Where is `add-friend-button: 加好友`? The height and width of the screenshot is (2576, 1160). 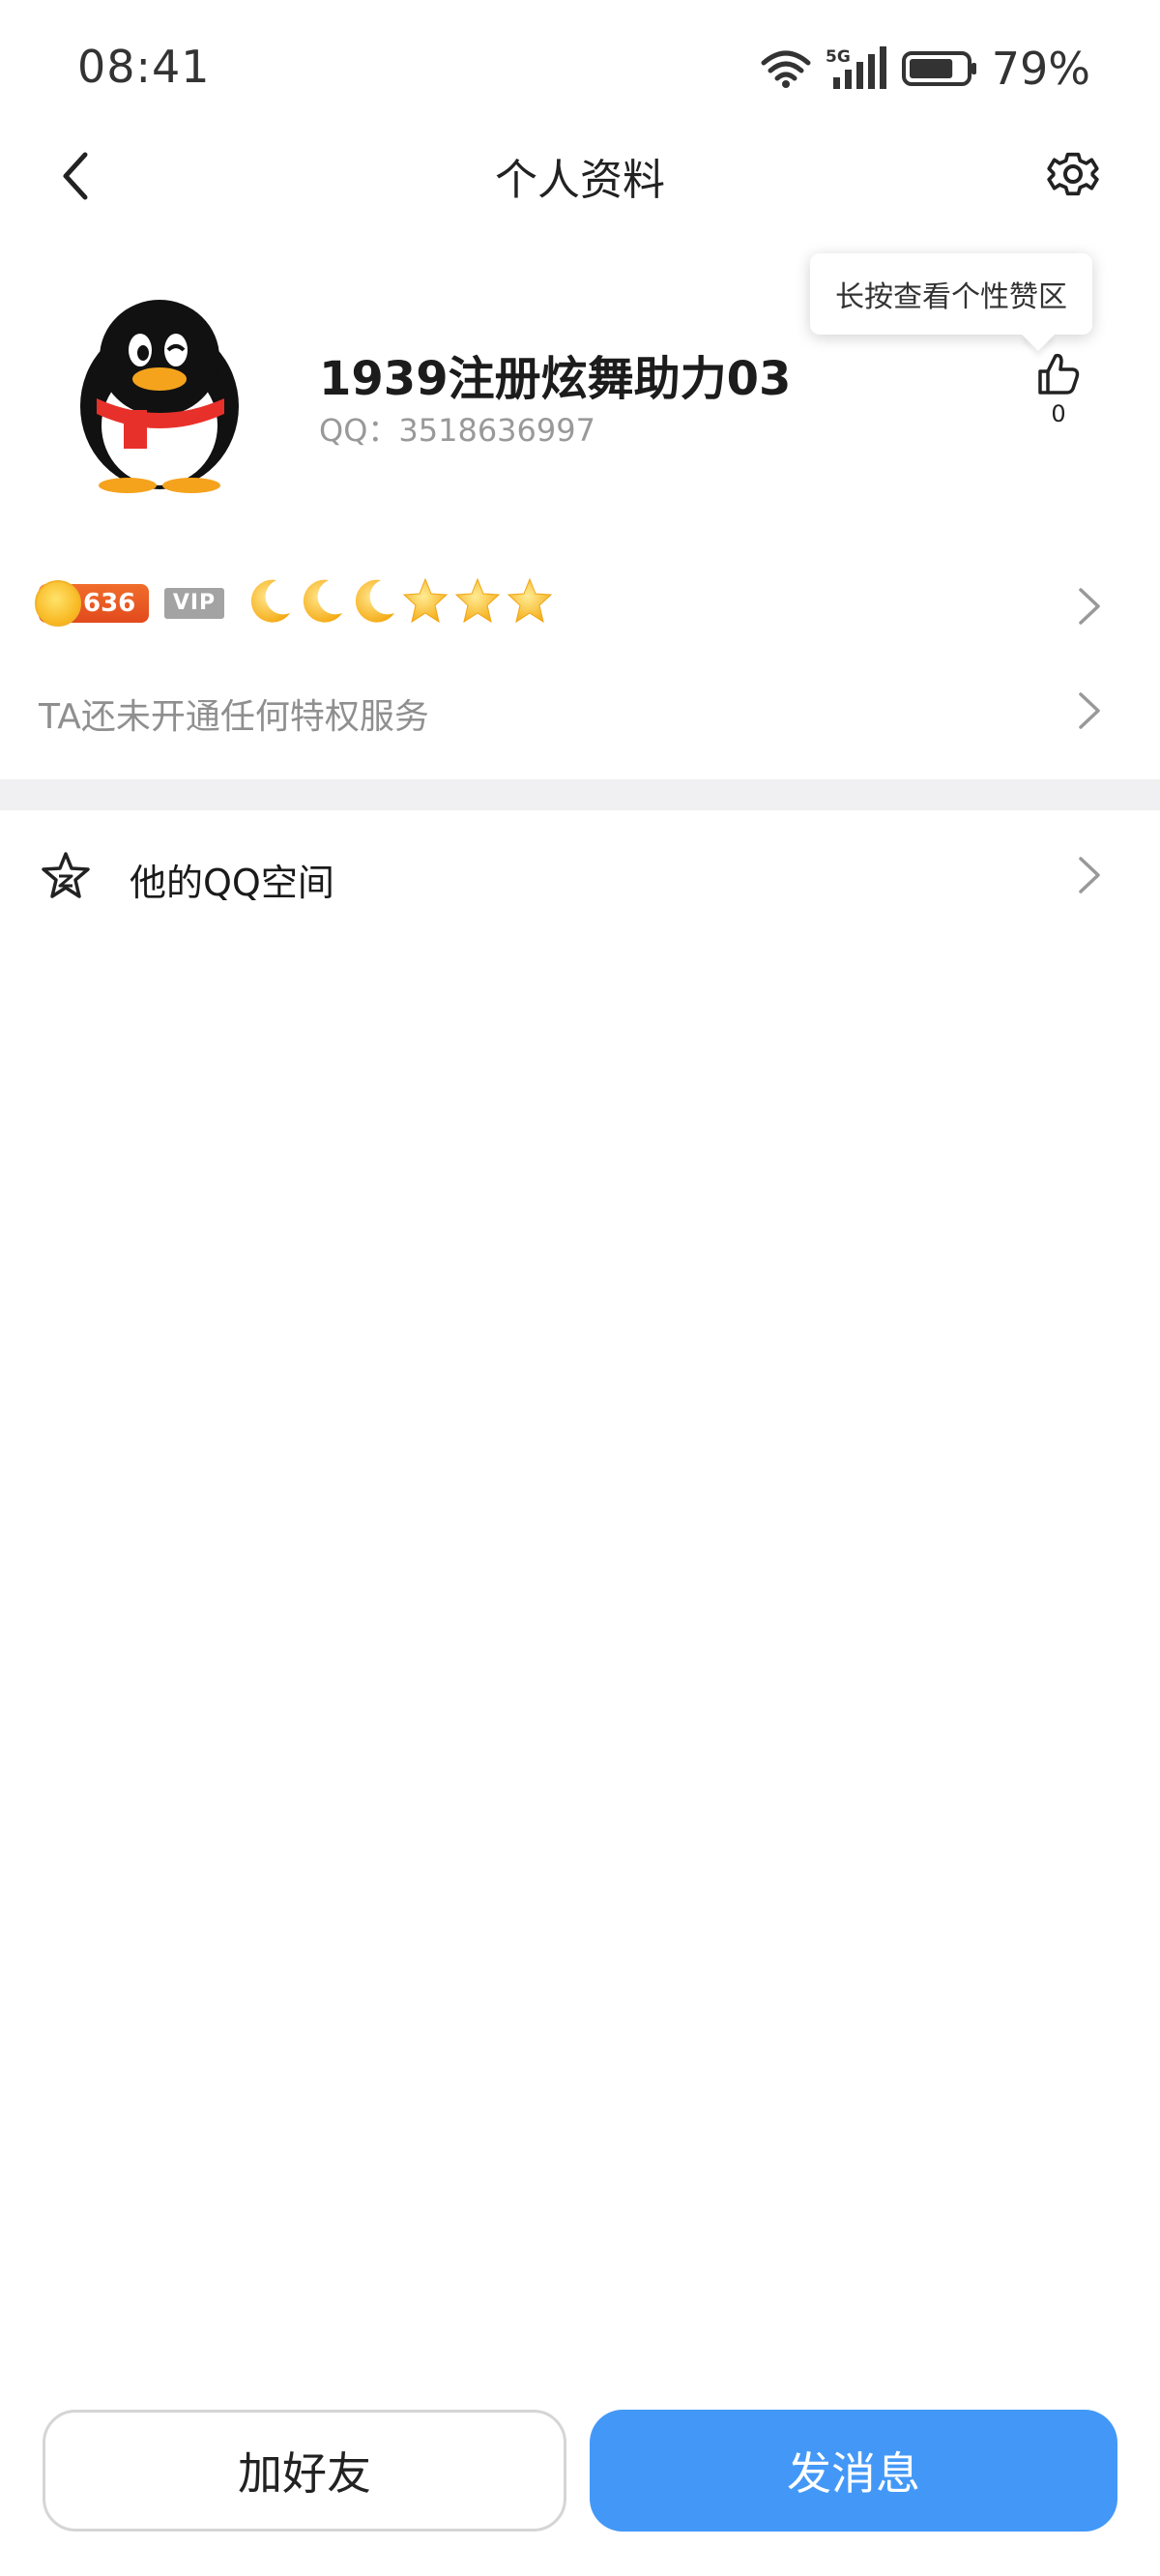
add-friend-button: 加好友 is located at coordinates (304, 2471).